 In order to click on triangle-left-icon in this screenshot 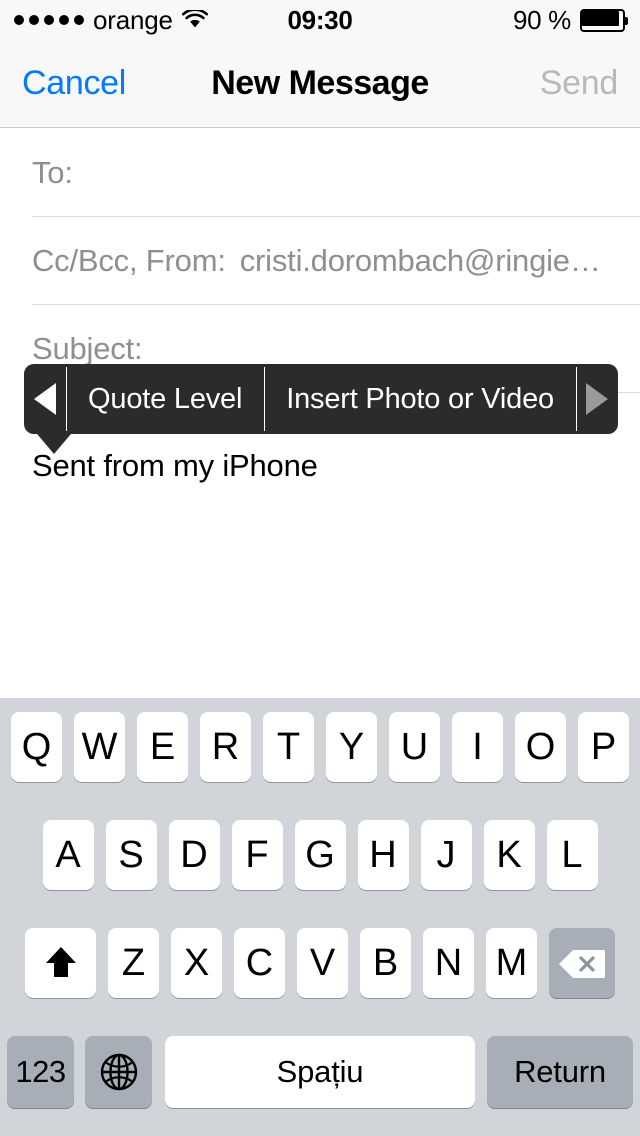, I will do `click(45, 399)`.